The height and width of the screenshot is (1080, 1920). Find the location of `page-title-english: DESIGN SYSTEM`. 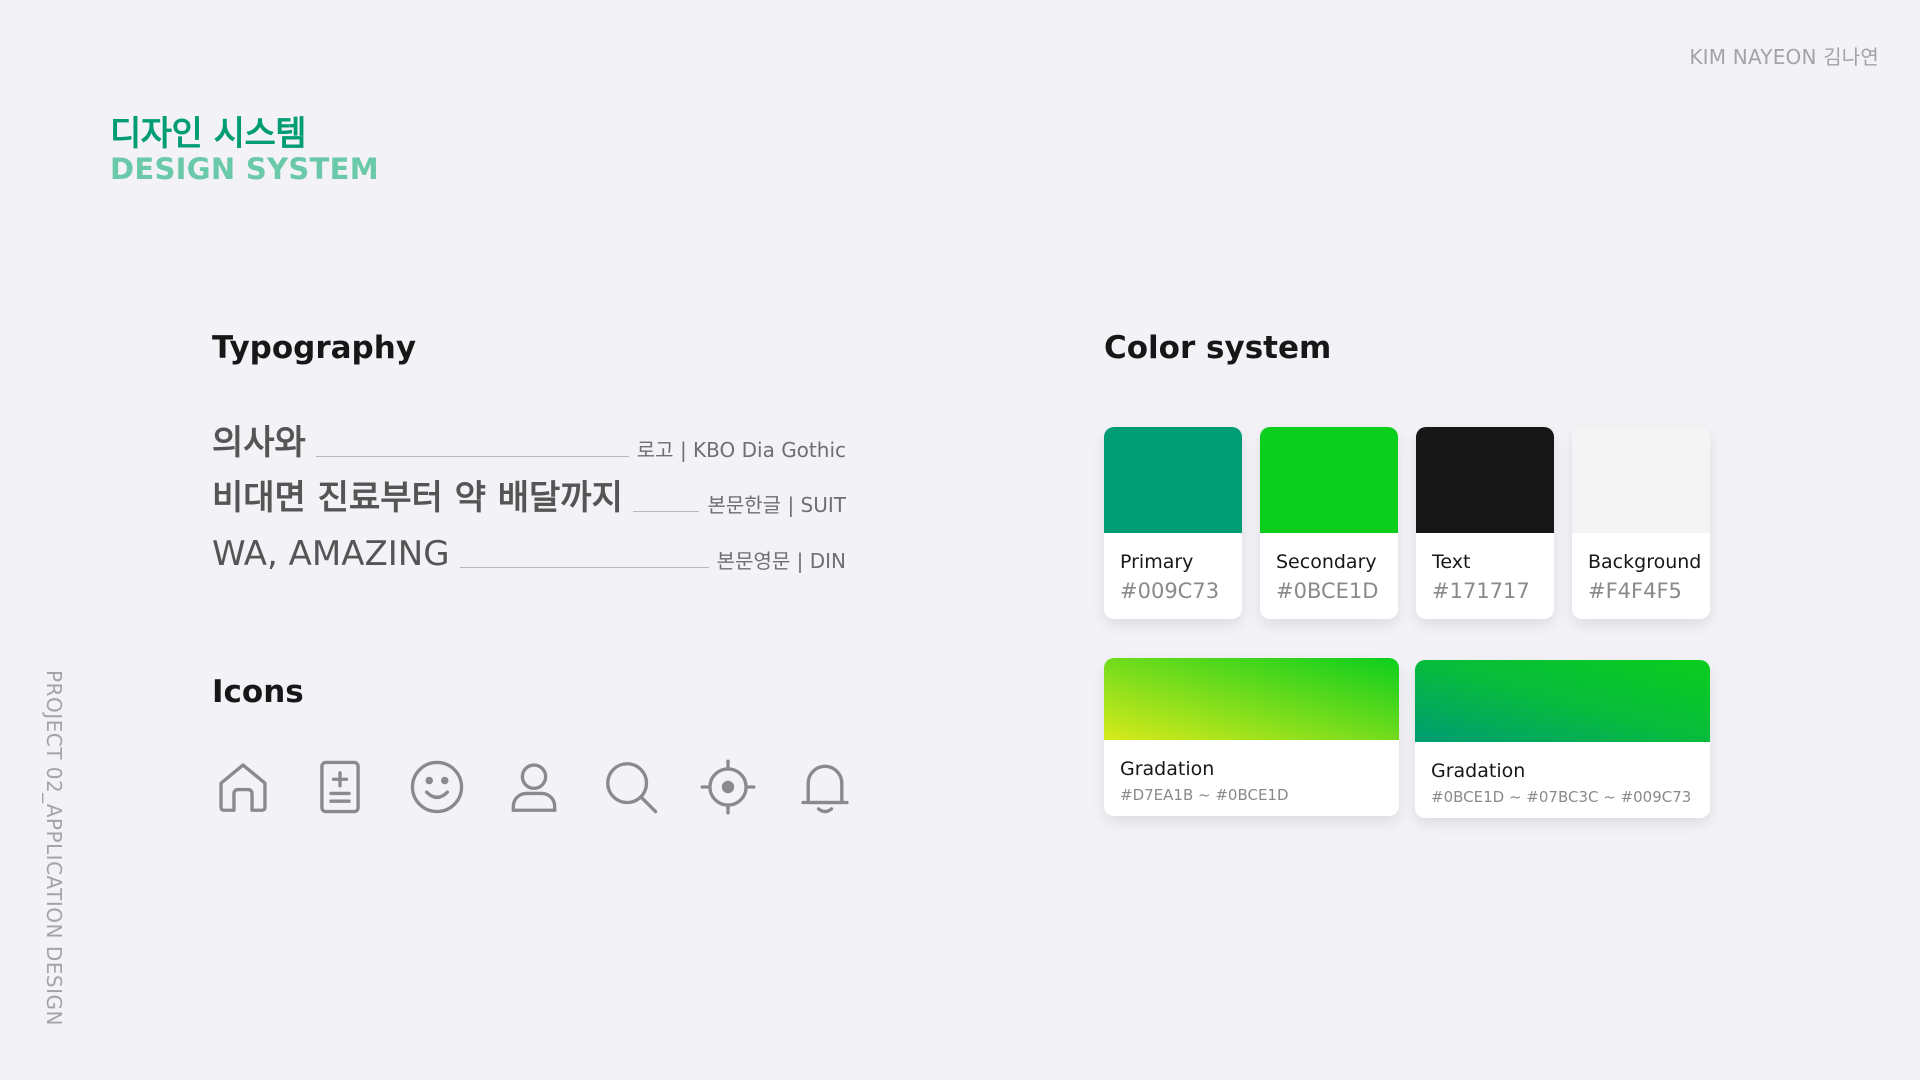

page-title-english: DESIGN SYSTEM is located at coordinates (244, 169).